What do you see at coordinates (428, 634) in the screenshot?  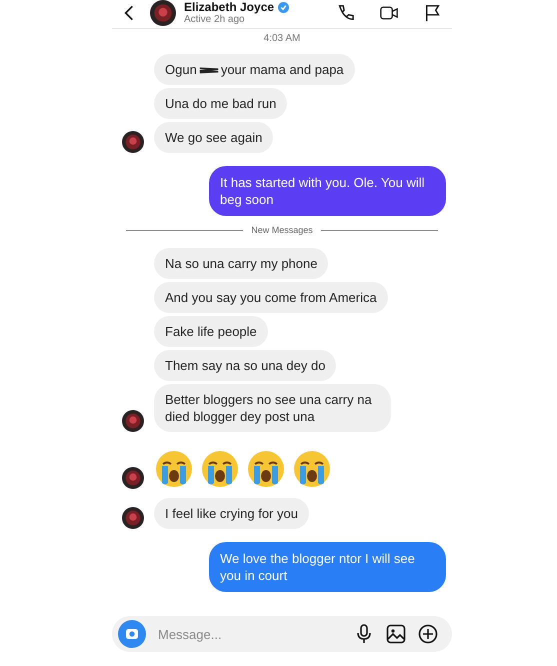 I see `add-icon` at bounding box center [428, 634].